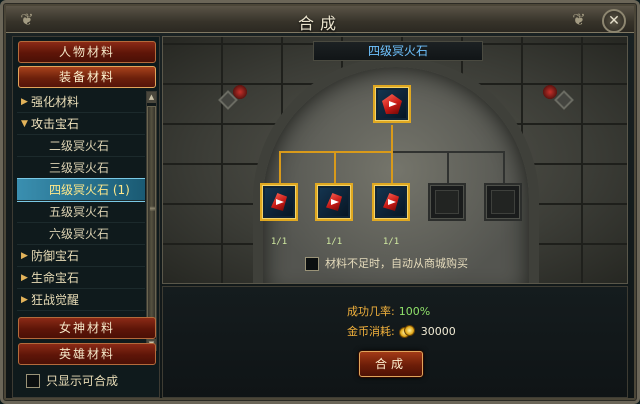 The width and height of the screenshot is (640, 404). What do you see at coordinates (151, 97) in the screenshot?
I see `scroll-up-icon: ▲` at bounding box center [151, 97].